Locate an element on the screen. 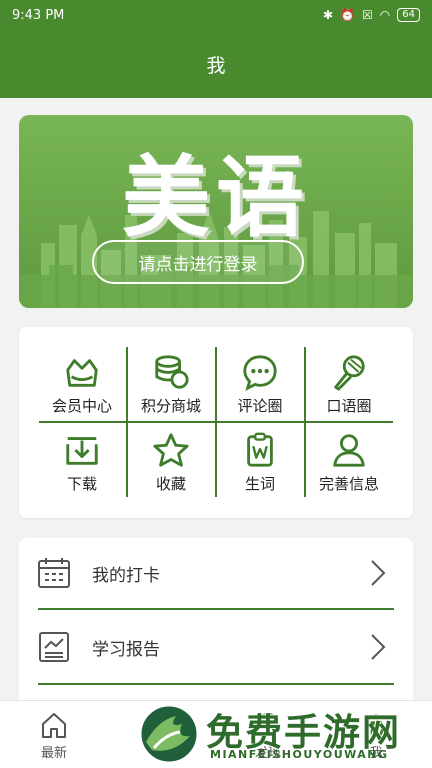 The height and width of the screenshot is (768, 432). microphone-icon is located at coordinates (349, 373).